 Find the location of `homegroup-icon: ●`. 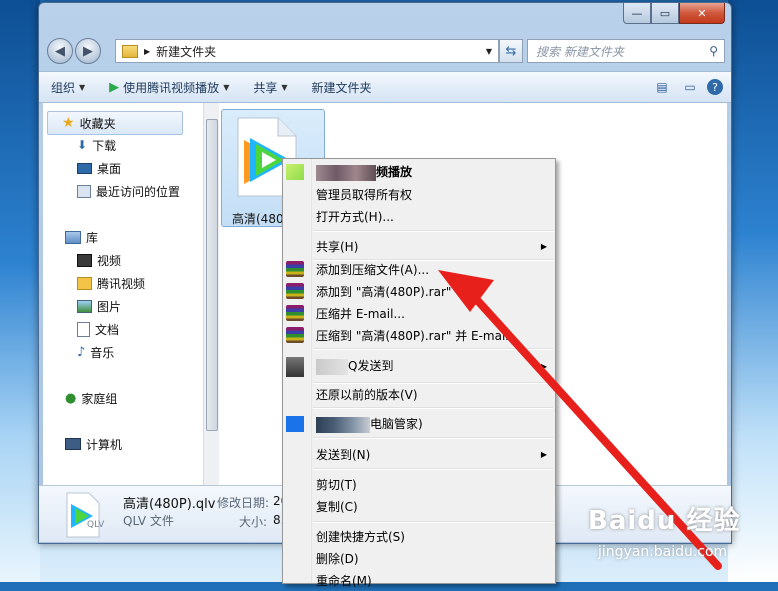

homegroup-icon: ● is located at coordinates (71, 398).